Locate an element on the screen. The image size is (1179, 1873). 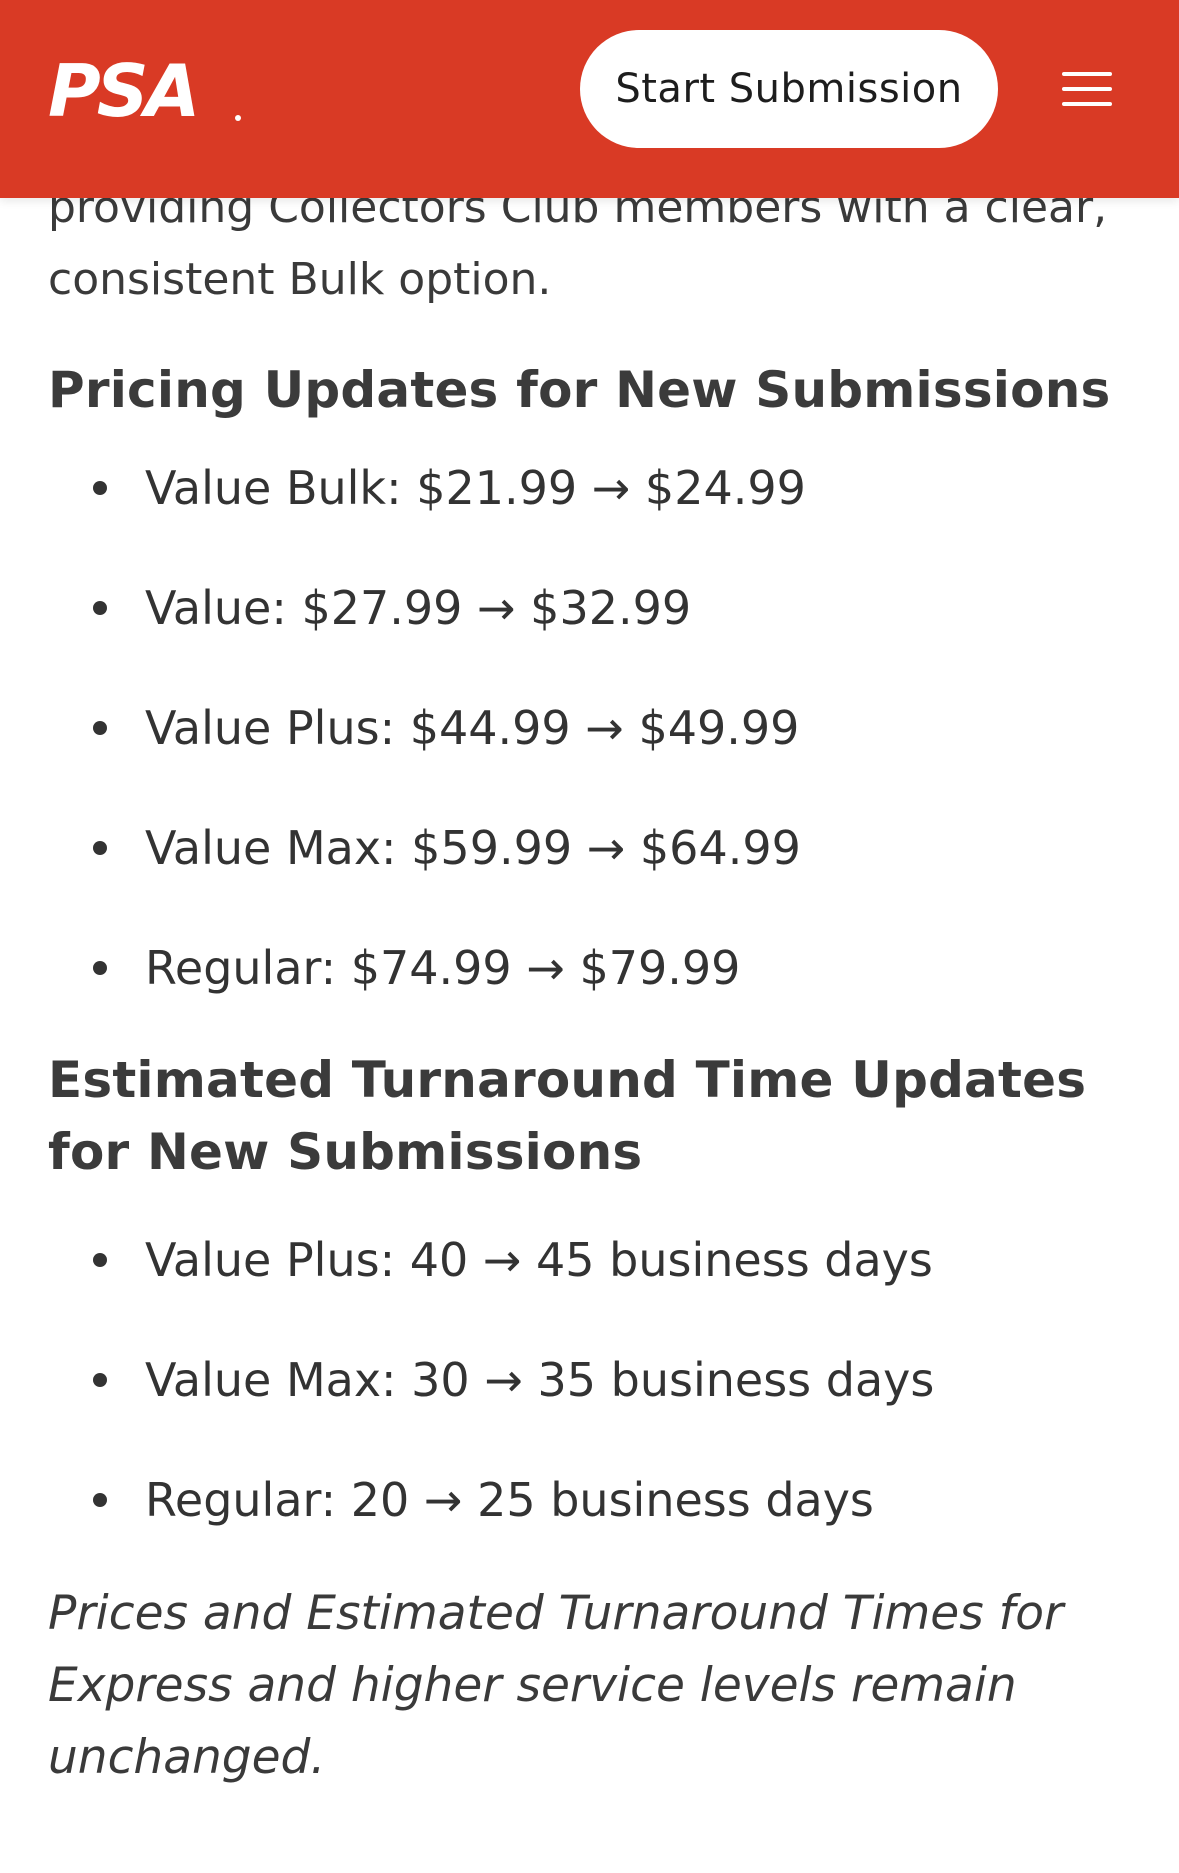
start-submission-button: Start Submission is located at coordinates (789, 89).